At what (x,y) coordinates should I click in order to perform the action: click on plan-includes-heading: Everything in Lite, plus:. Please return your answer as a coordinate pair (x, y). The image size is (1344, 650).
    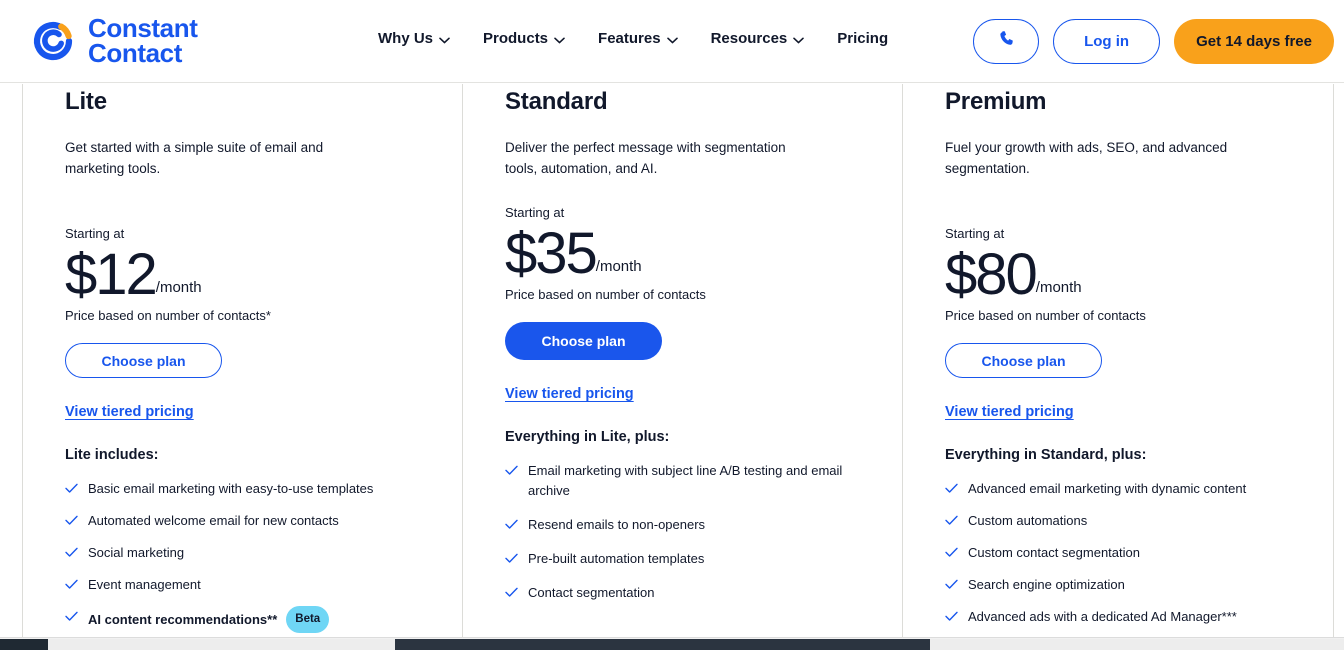
    Looking at the image, I should click on (703, 437).